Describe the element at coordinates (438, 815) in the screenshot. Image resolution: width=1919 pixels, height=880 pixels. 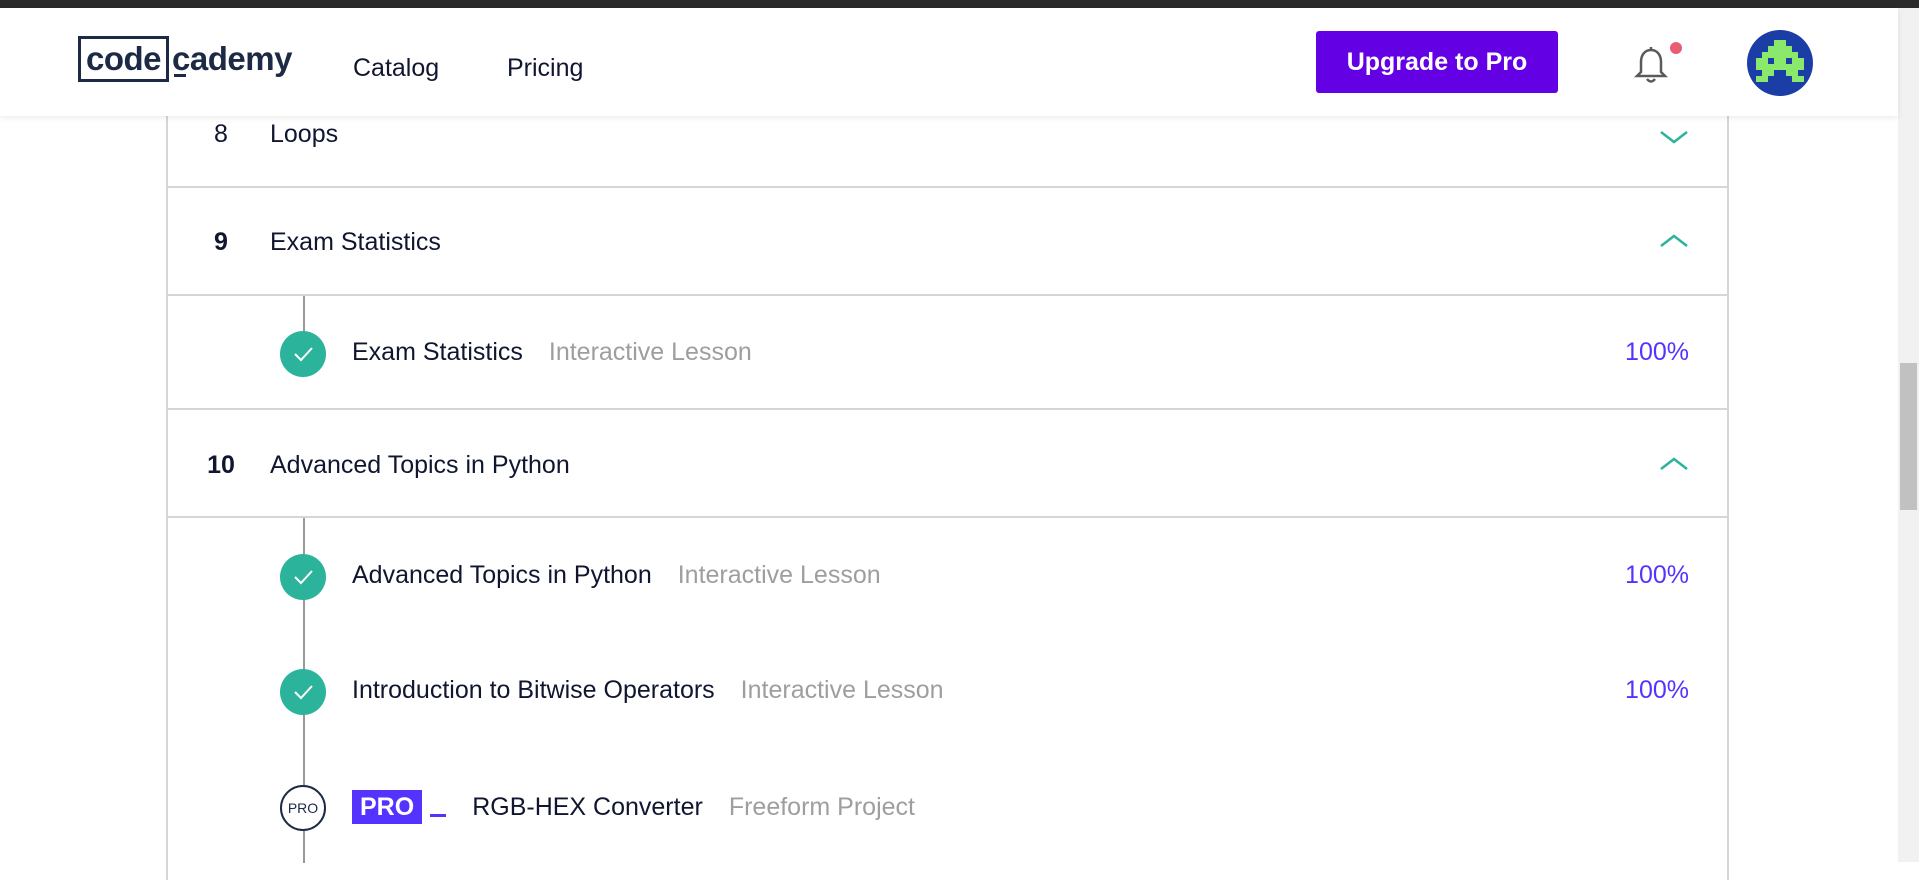
I see `pro-badge-underscore` at that location.